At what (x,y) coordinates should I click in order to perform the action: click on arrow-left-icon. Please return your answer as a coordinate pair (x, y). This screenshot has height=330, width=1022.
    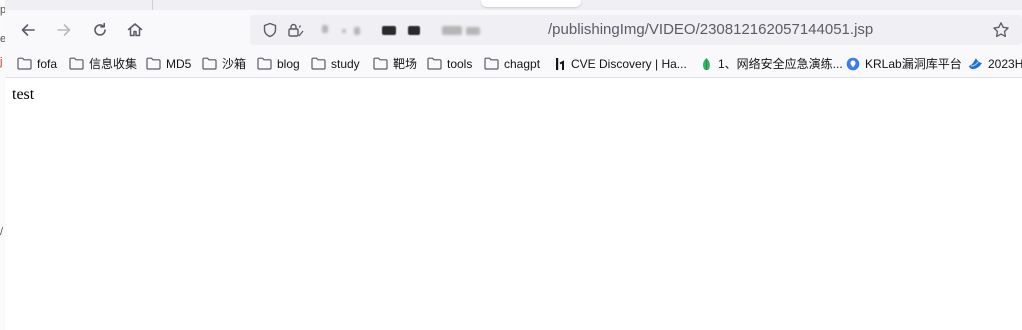
    Looking at the image, I should click on (28, 30).